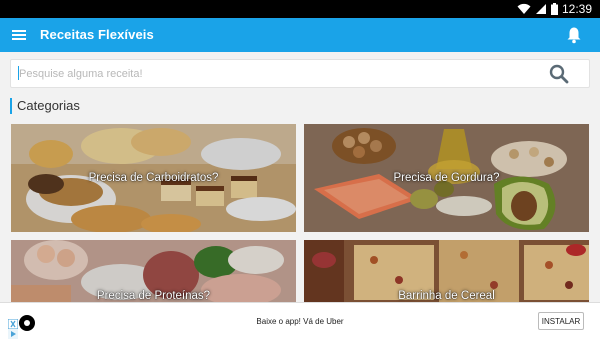 This screenshot has height=339, width=600. What do you see at coordinates (576, 9) in the screenshot?
I see `status-time: 12:39` at bounding box center [576, 9].